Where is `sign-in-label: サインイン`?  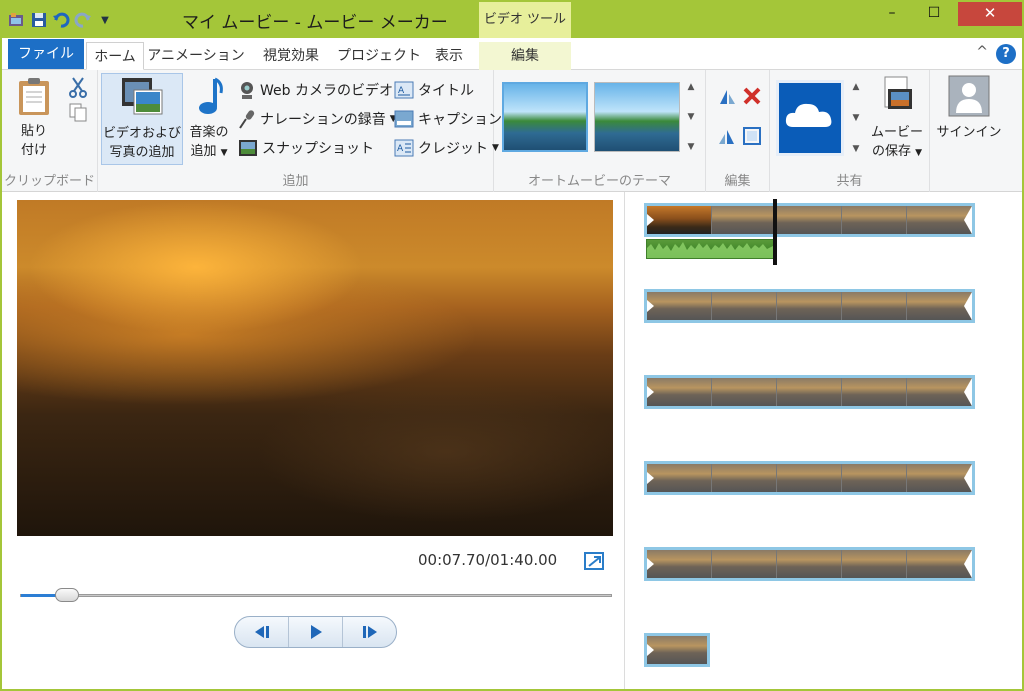 sign-in-label: サインイン is located at coordinates (969, 132).